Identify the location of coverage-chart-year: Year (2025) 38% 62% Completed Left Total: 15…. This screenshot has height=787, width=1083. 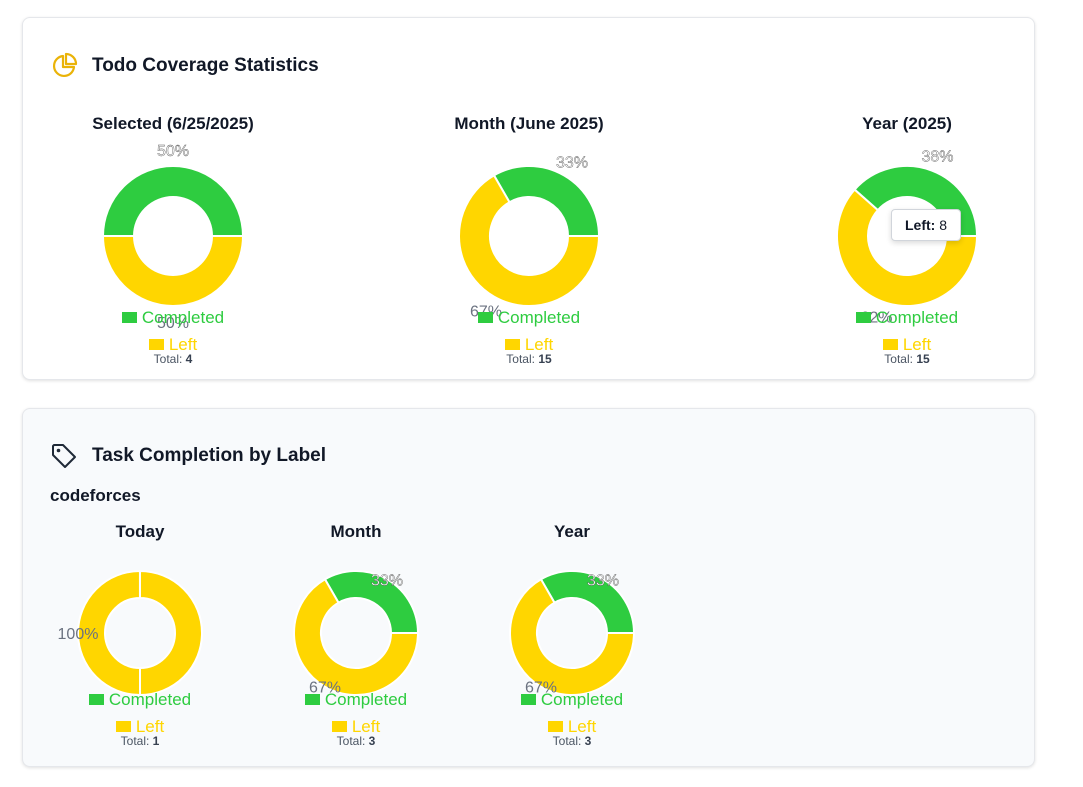
(907, 240).